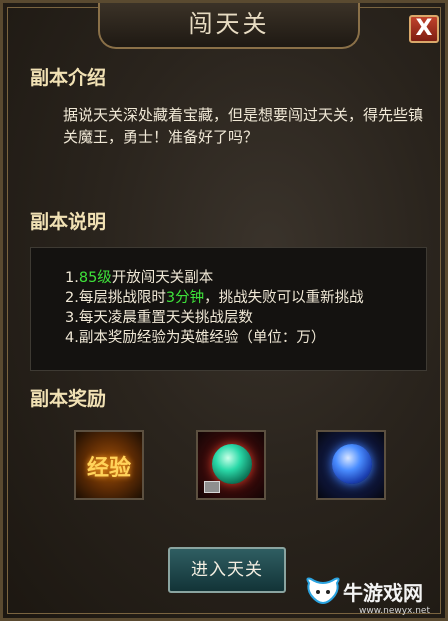  What do you see at coordinates (108, 468) in the screenshot?
I see `exp-icon: 经验` at bounding box center [108, 468].